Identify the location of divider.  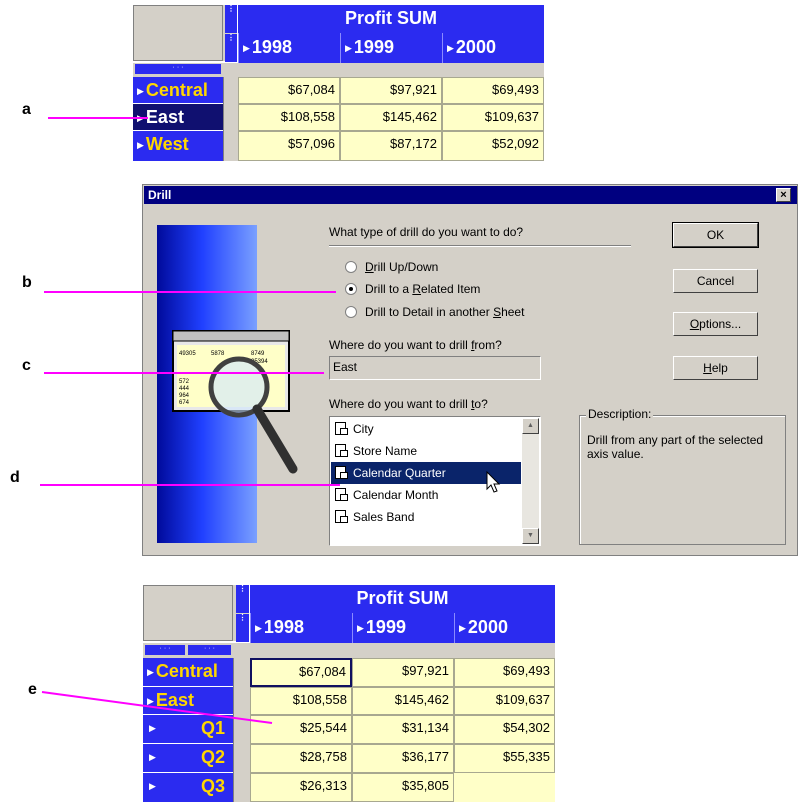
(480, 246).